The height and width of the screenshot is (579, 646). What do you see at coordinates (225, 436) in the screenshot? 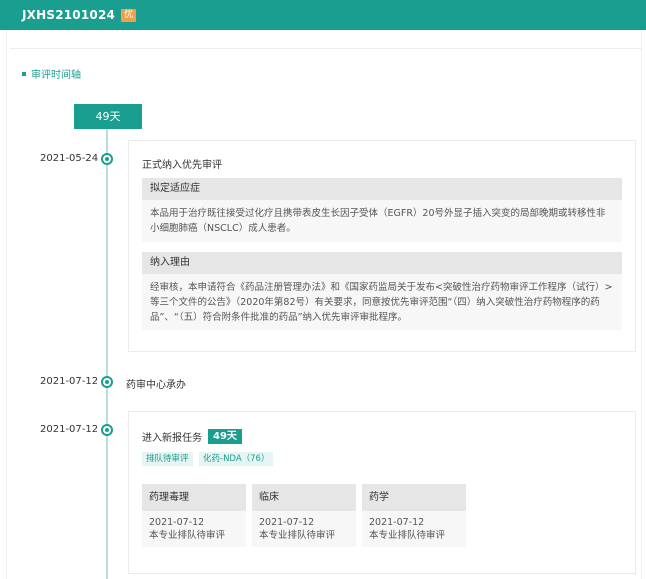
I see `task-duration-badge: 49天` at bounding box center [225, 436].